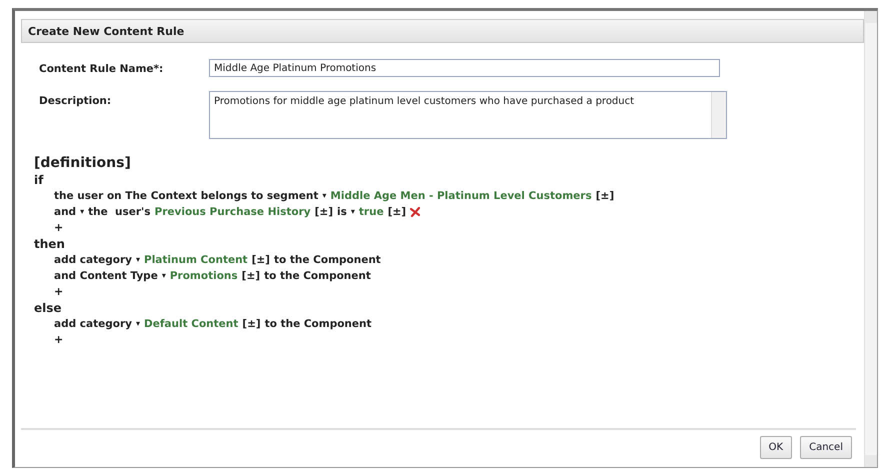  What do you see at coordinates (191, 324) in the screenshot?
I see `rule-value-link: Default Content` at bounding box center [191, 324].